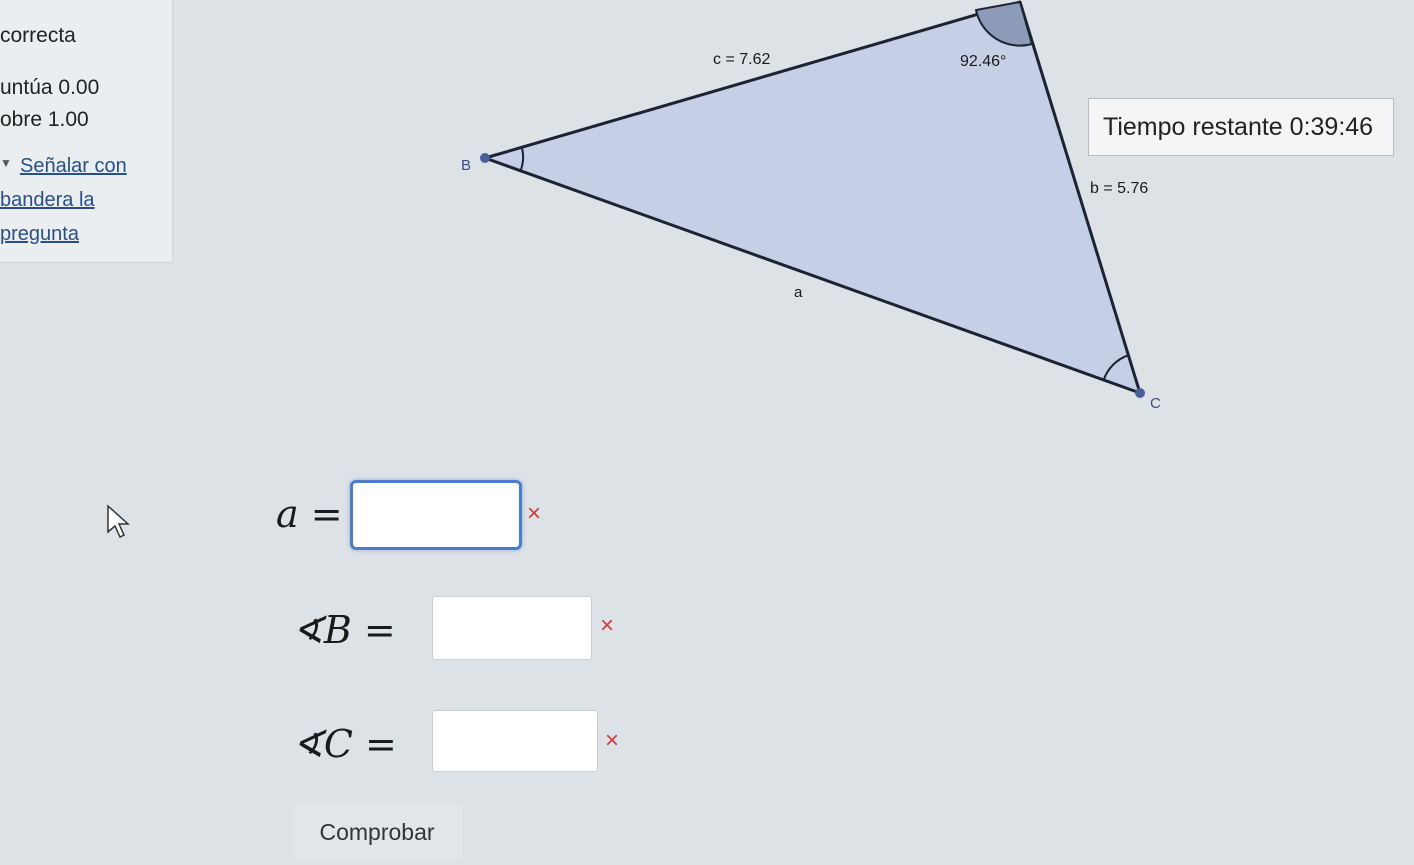  What do you see at coordinates (344, 744) in the screenshot?
I see `answer-label-c: ∢C =` at bounding box center [344, 744].